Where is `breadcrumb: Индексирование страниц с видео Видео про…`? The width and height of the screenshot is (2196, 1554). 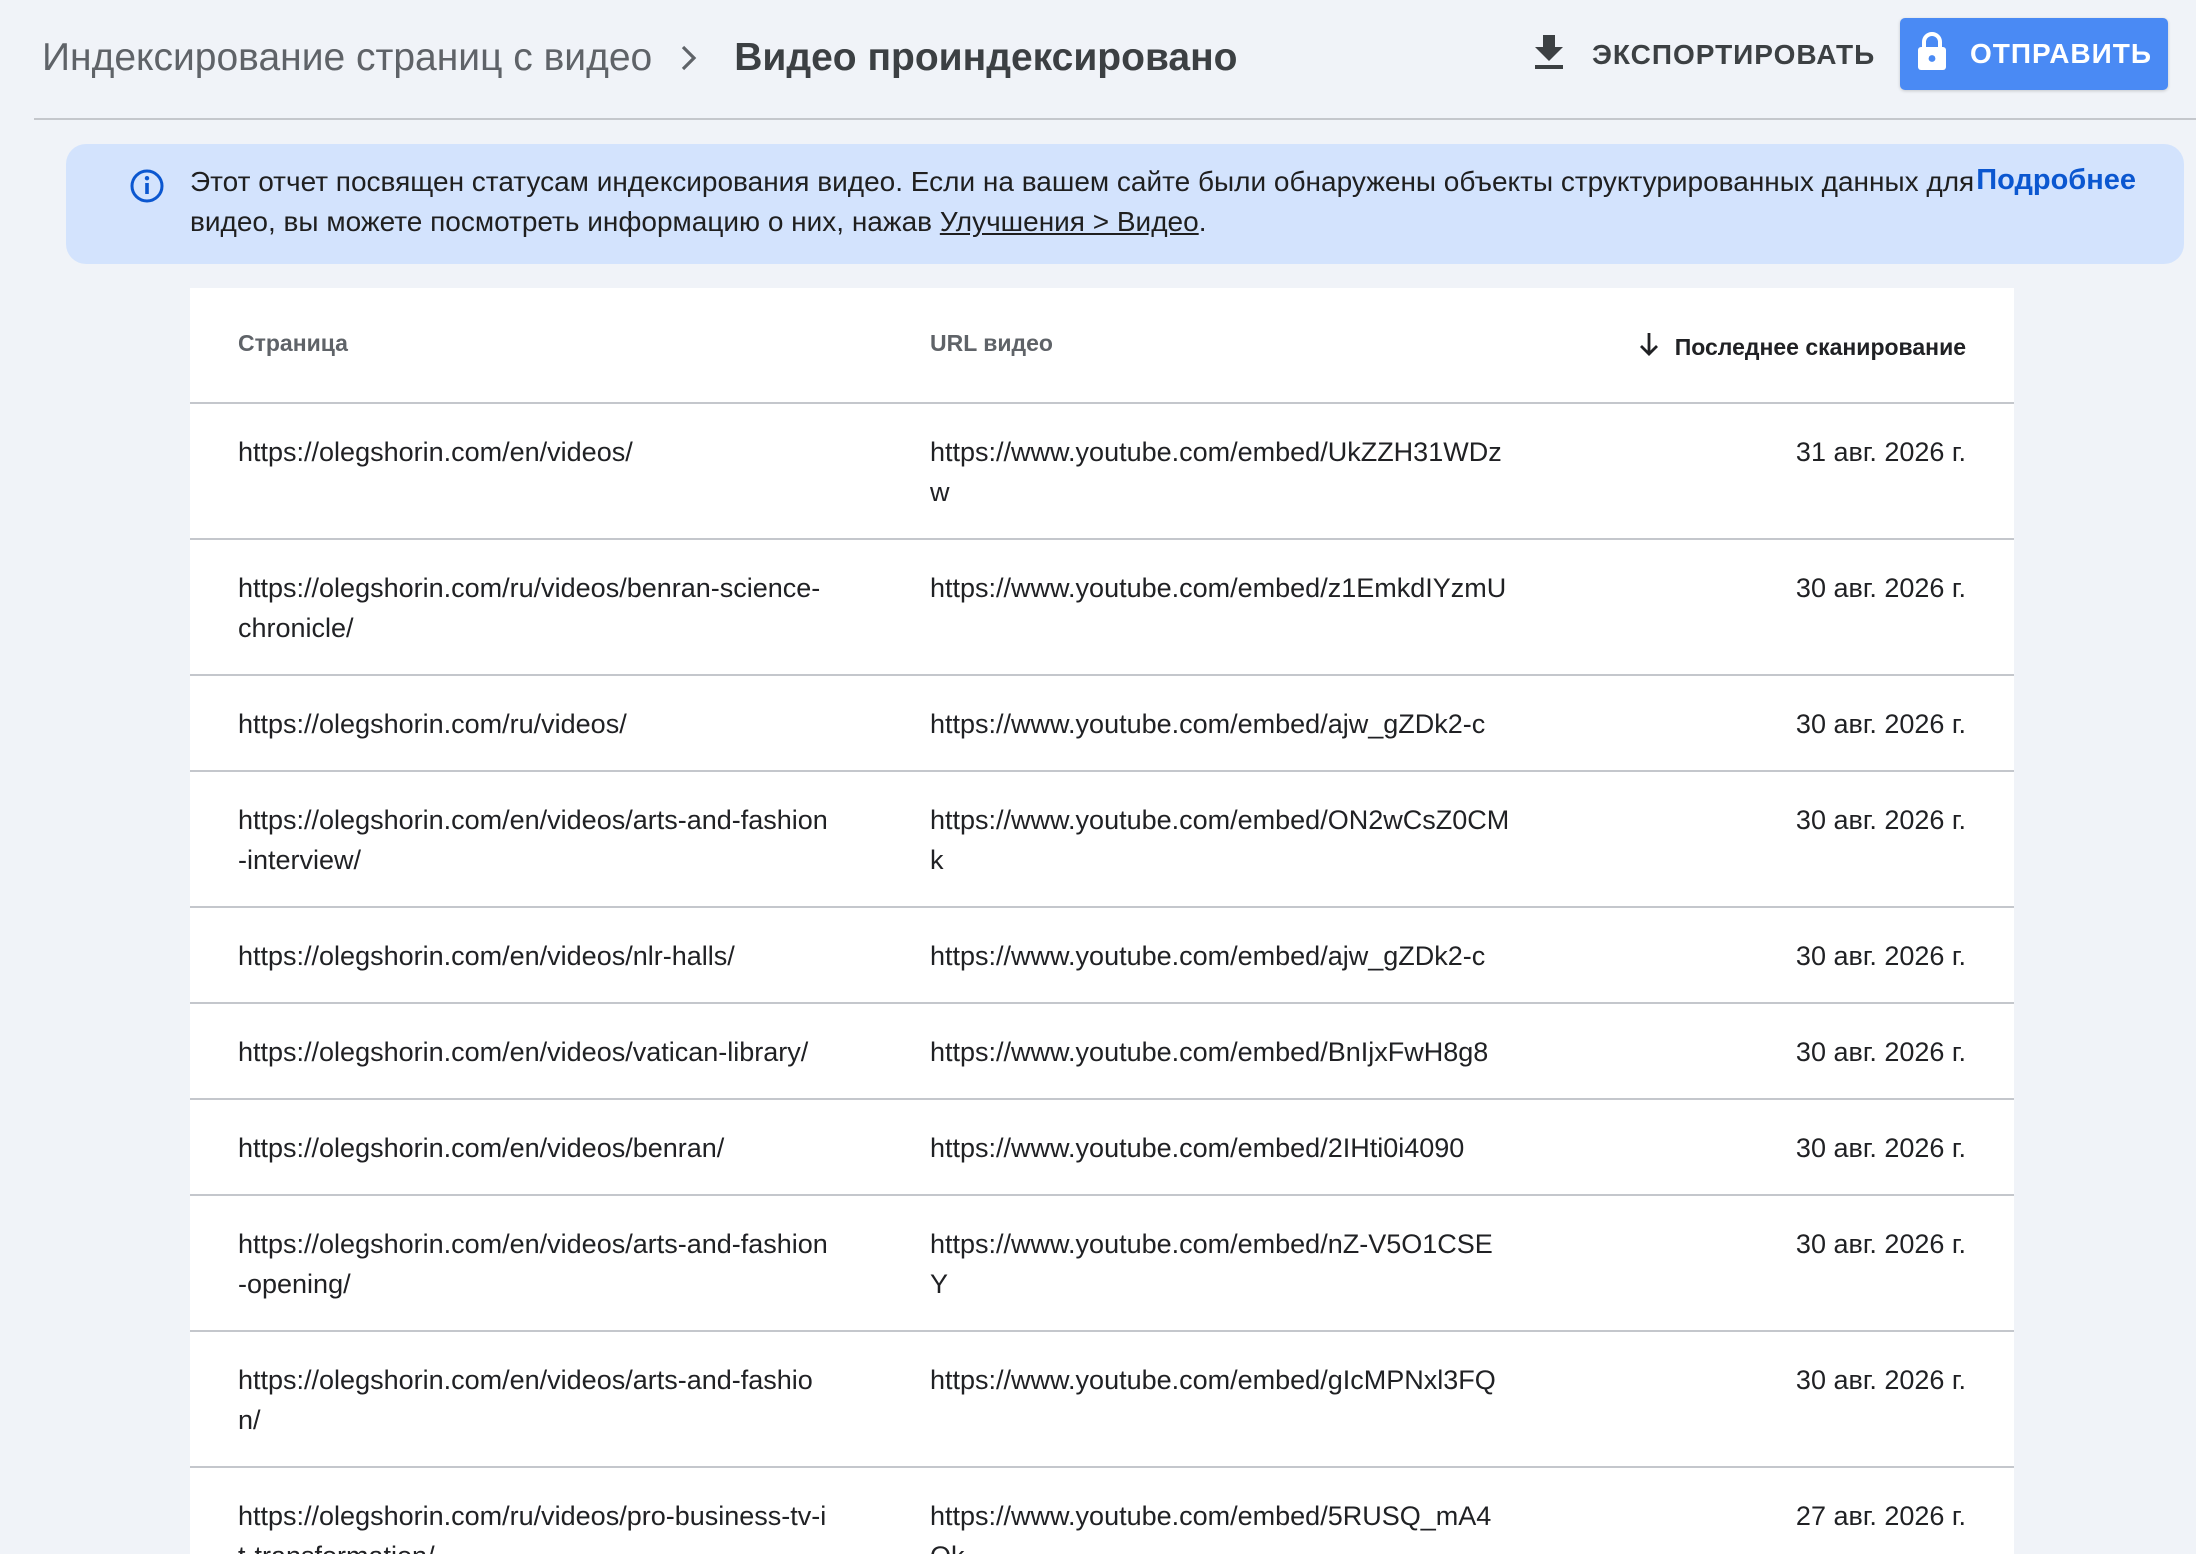 breadcrumb: Индексирование страниц с видео Видео про… is located at coordinates (640, 58).